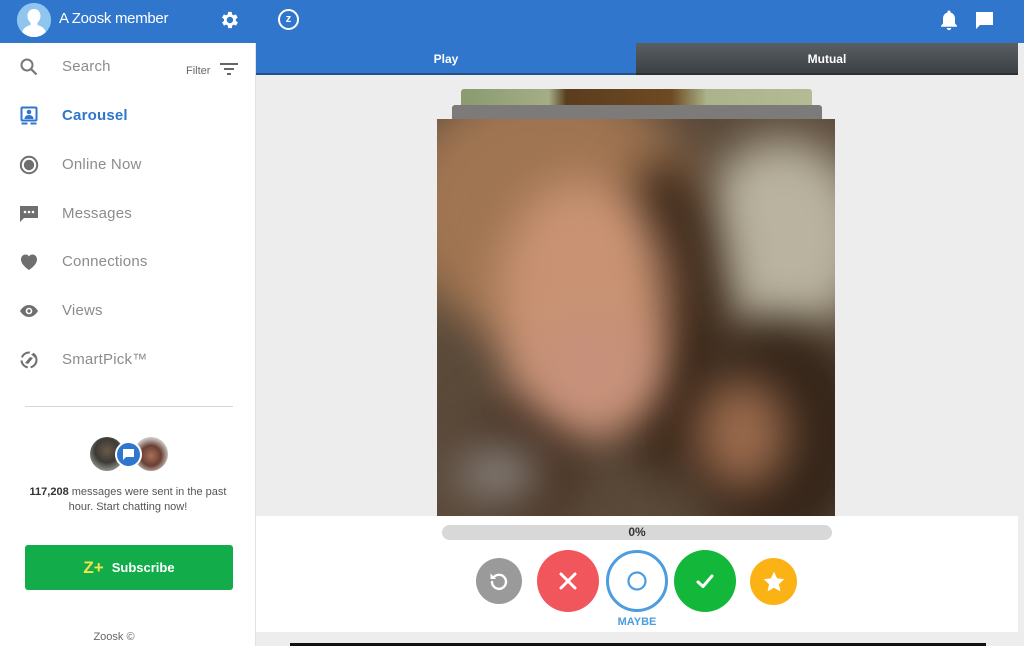 Image resolution: width=1024 pixels, height=646 pixels. What do you see at coordinates (128, 67) in the screenshot?
I see `search-row: Search Filter` at bounding box center [128, 67].